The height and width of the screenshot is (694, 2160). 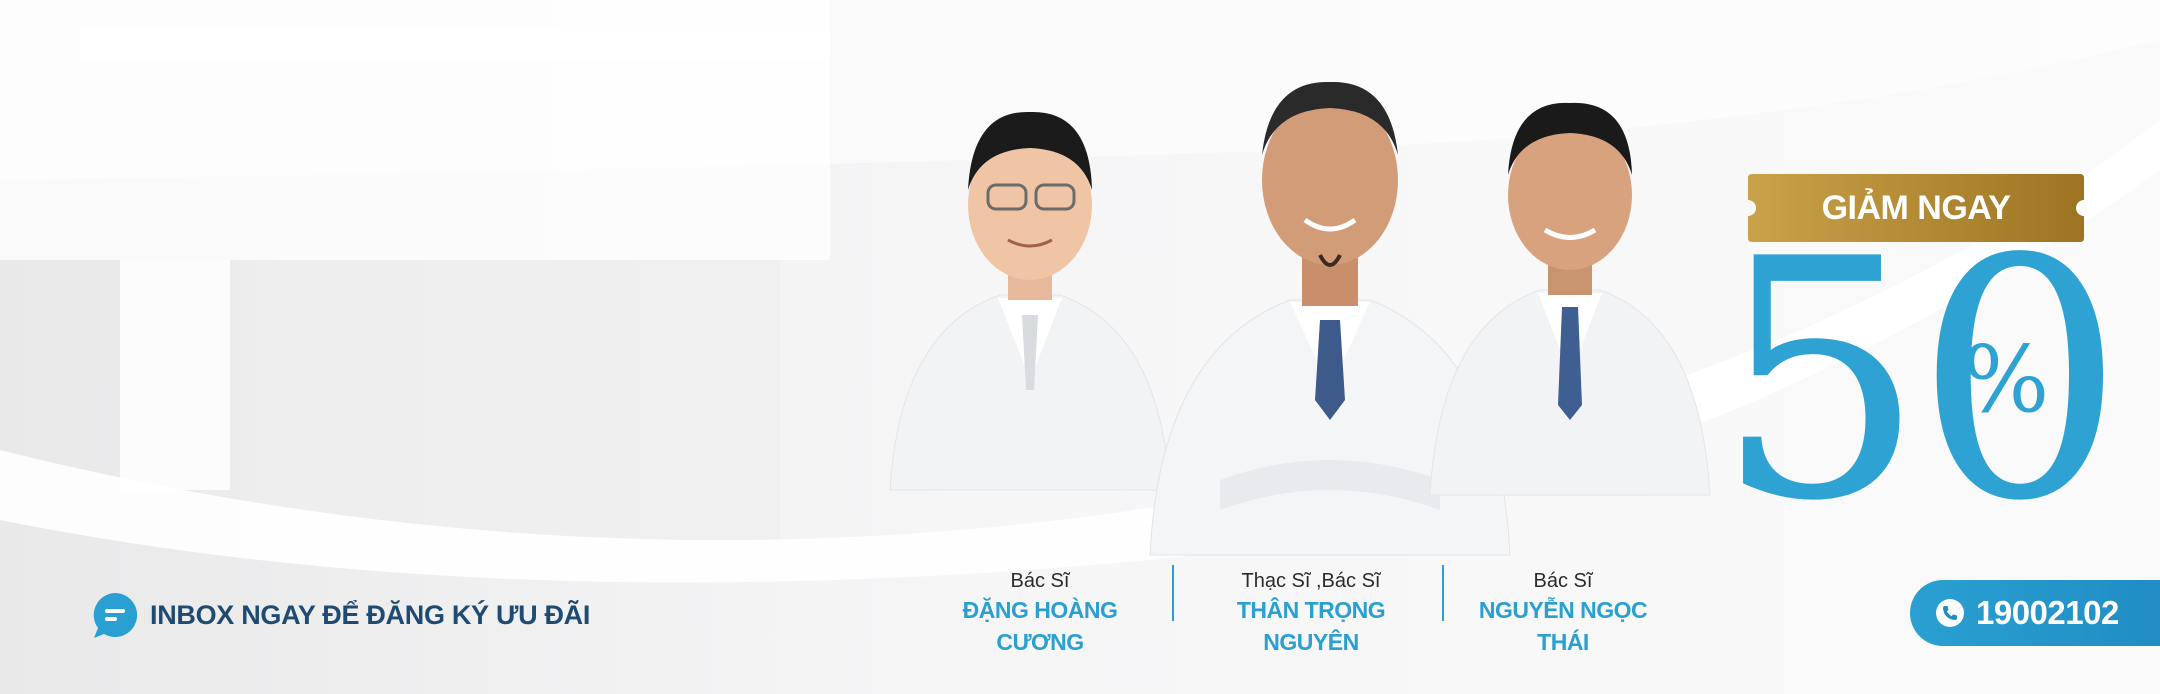 What do you see at coordinates (1950, 613) in the screenshot?
I see `phone-icon` at bounding box center [1950, 613].